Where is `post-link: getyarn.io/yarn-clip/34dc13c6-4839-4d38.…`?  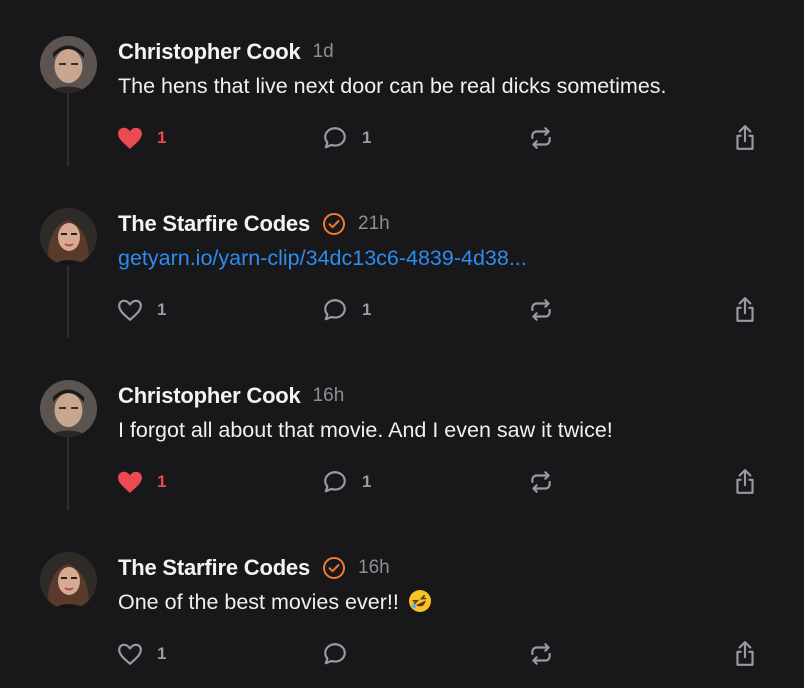
post-link: getyarn.io/yarn-clip/34dc13c6-4839-4d38.… is located at coordinates (322, 258).